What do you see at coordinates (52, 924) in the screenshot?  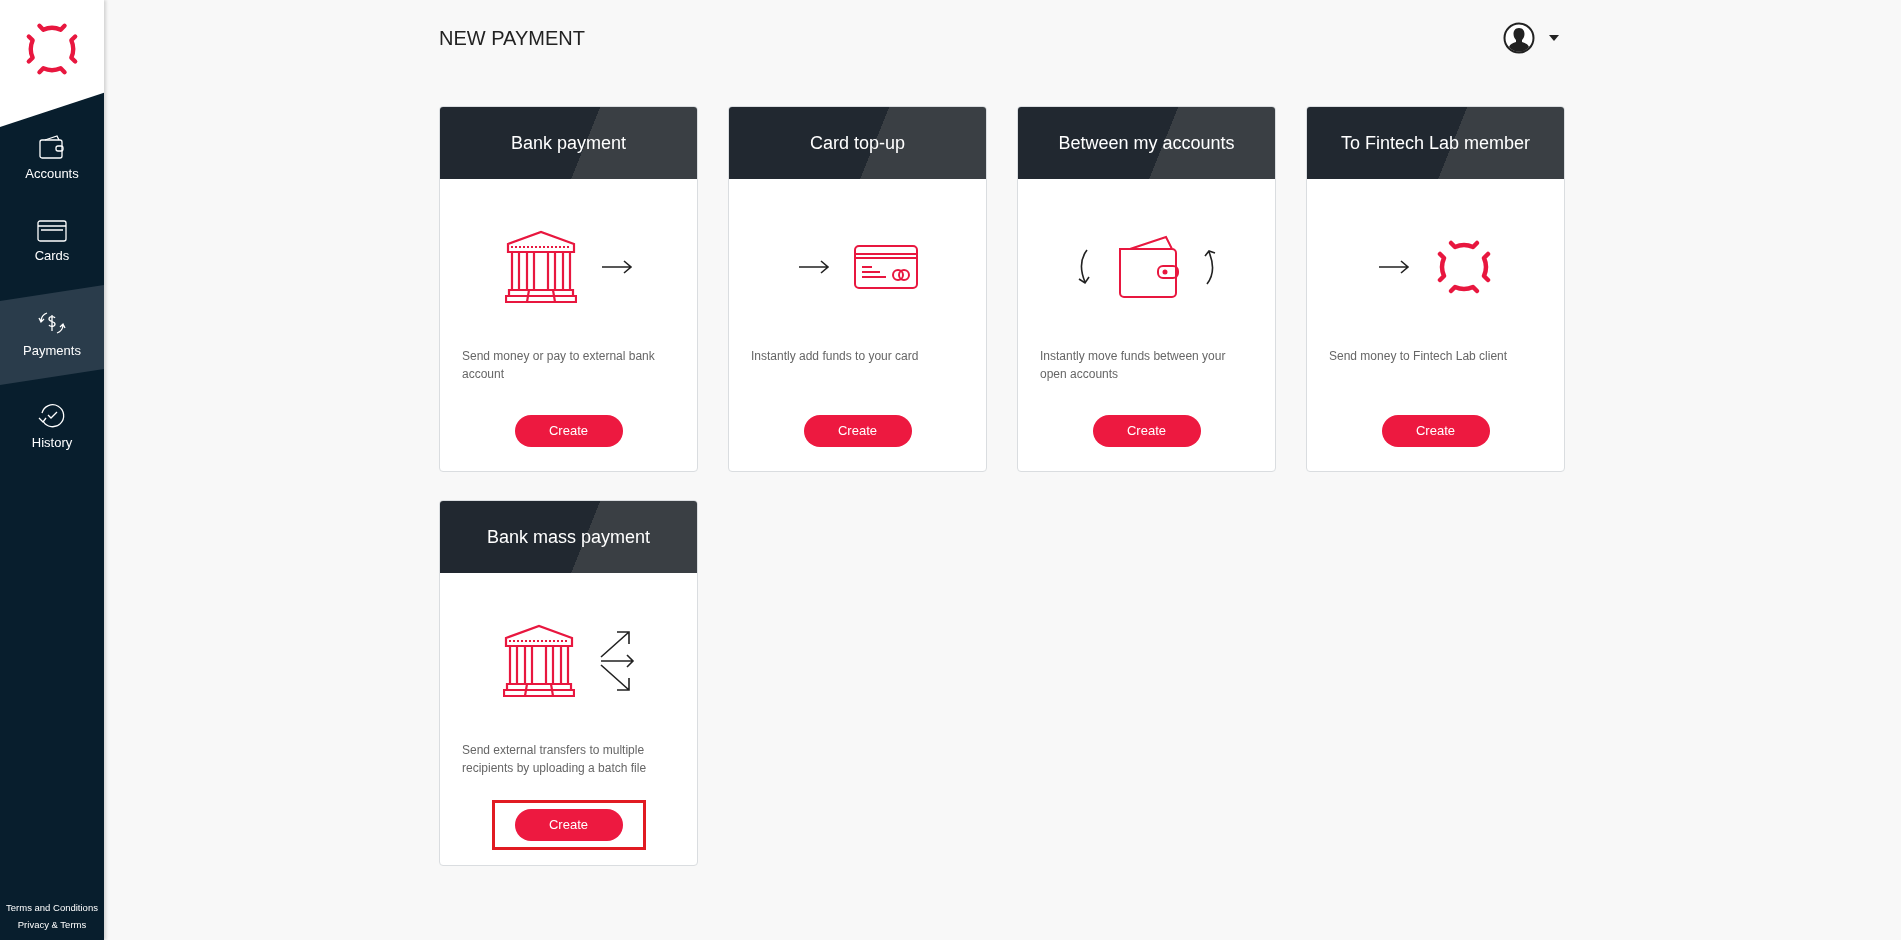 I see `footer-link: Privacy & Terms` at bounding box center [52, 924].